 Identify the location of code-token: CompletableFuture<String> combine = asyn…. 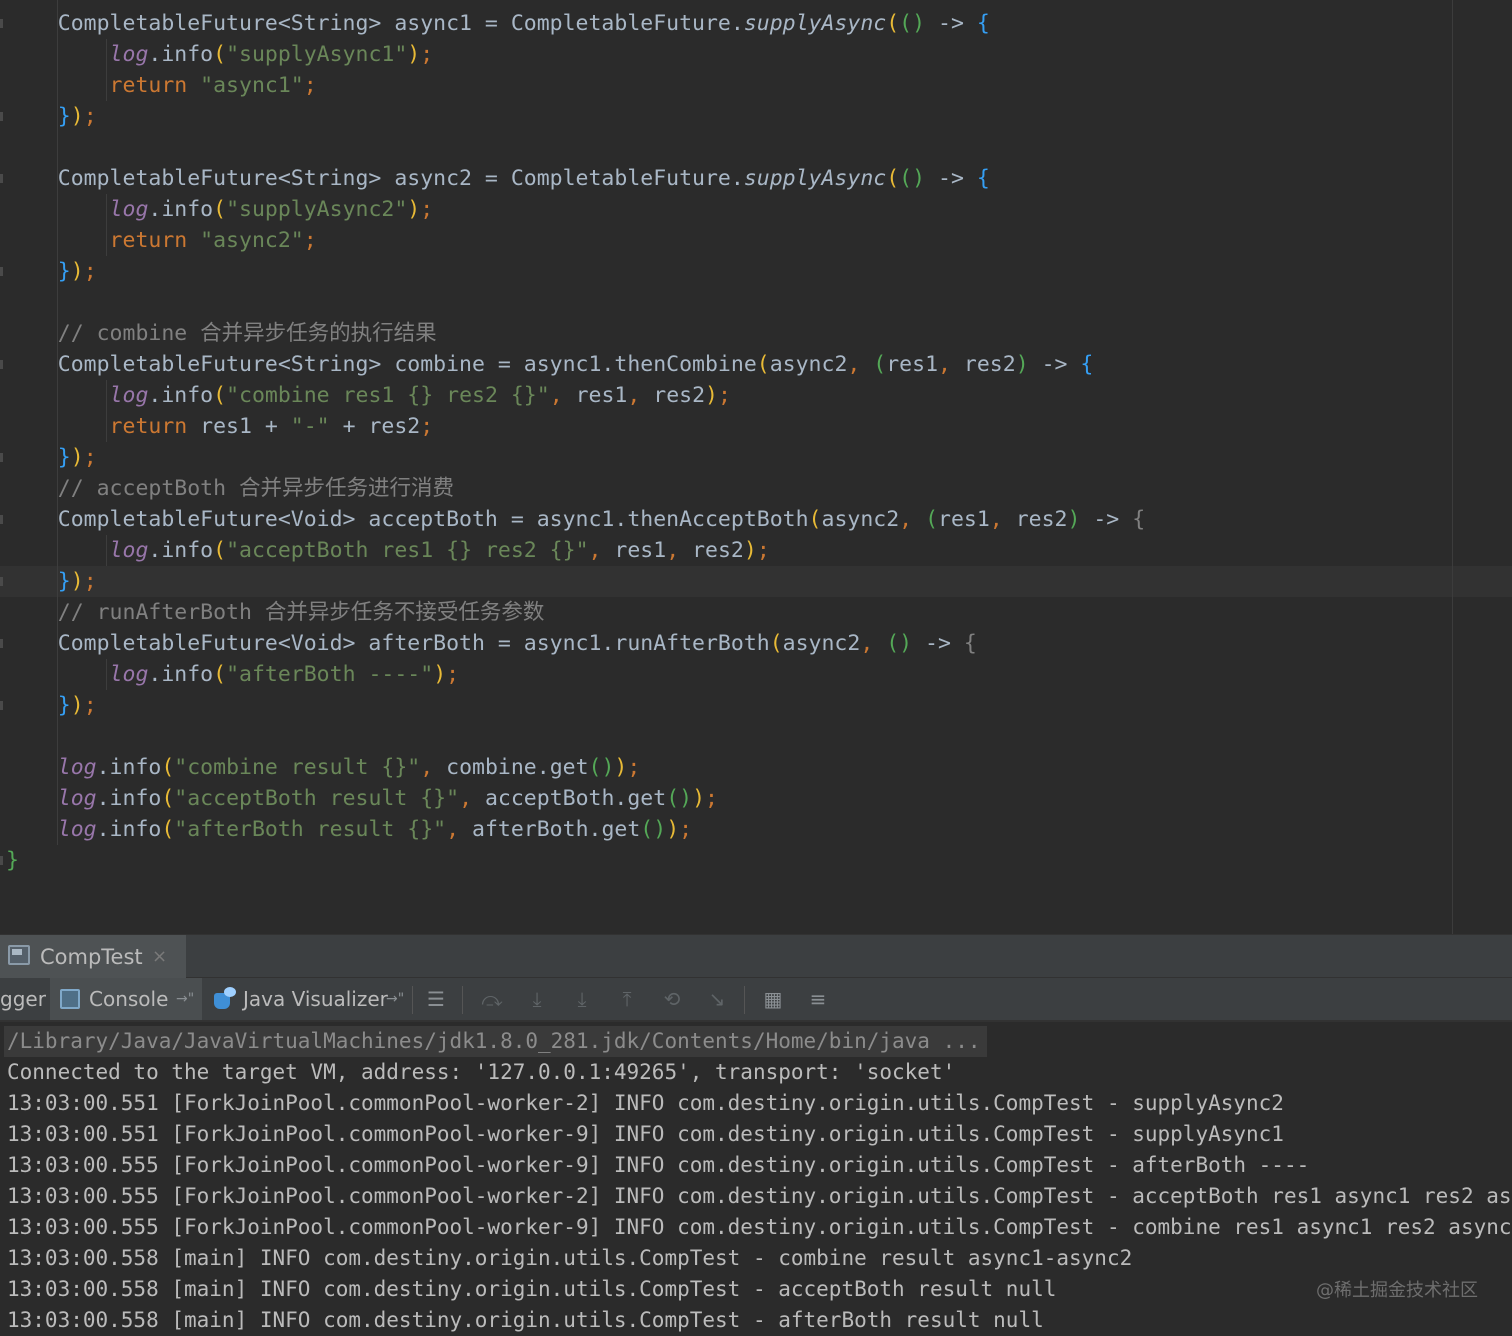
(381, 364).